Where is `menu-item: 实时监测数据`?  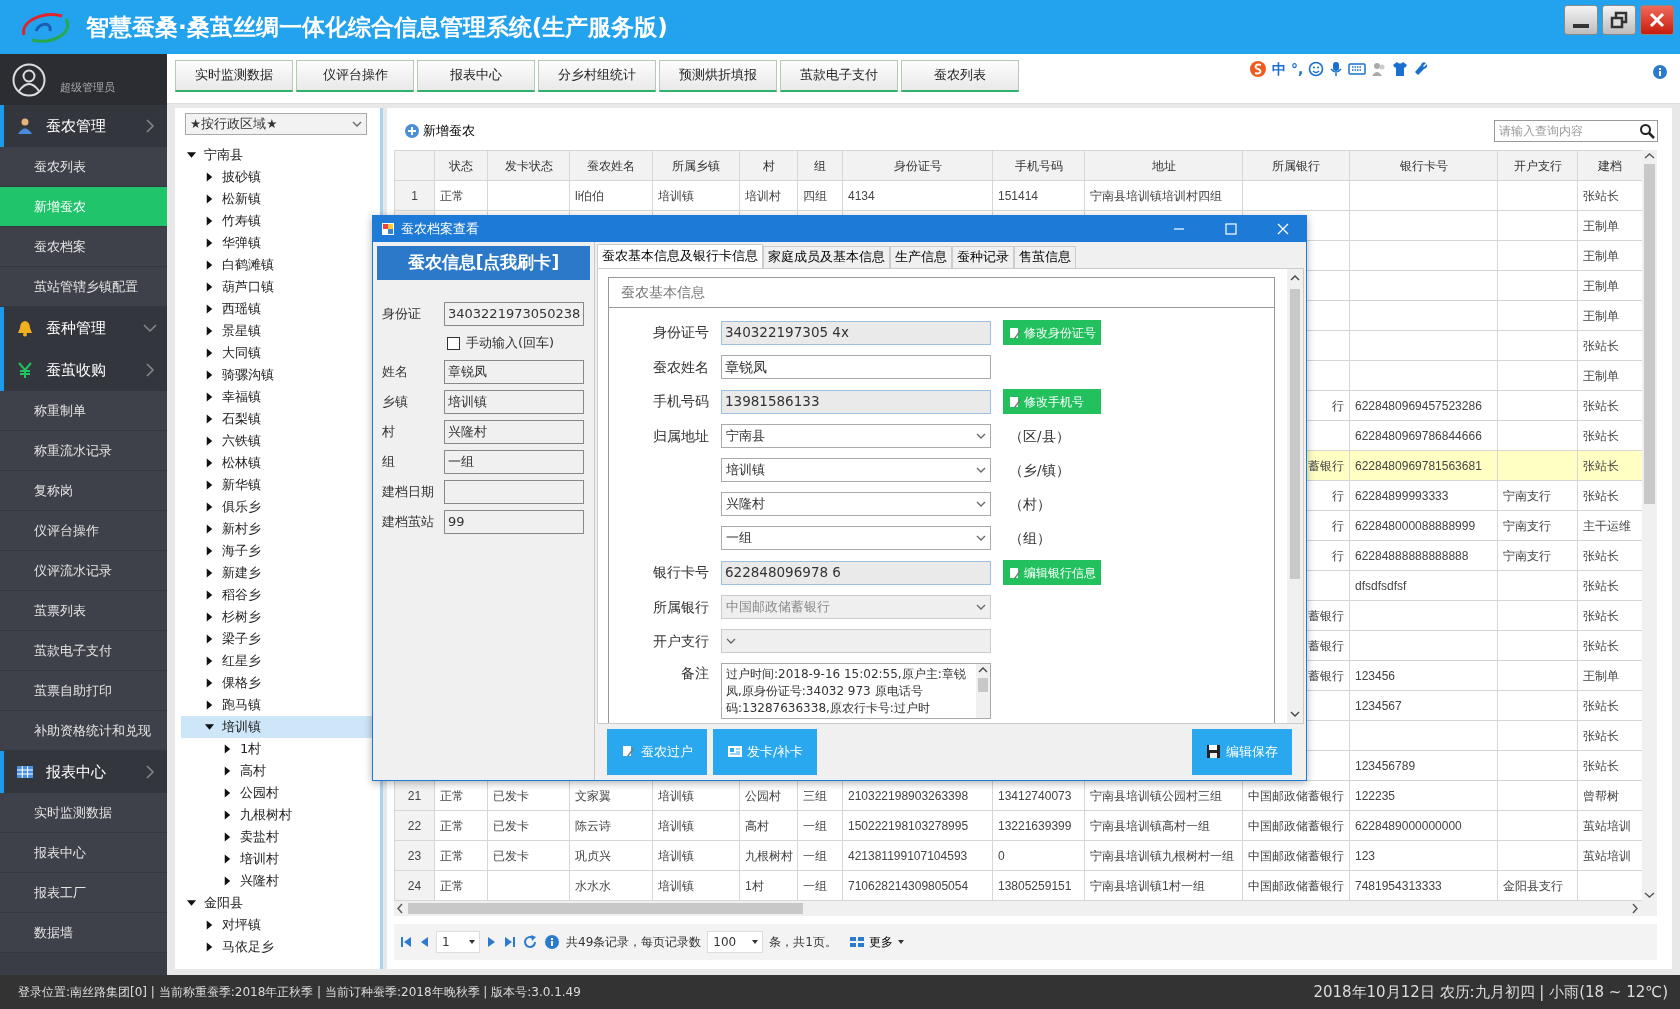
menu-item: 实时监测数据 is located at coordinates (83, 813).